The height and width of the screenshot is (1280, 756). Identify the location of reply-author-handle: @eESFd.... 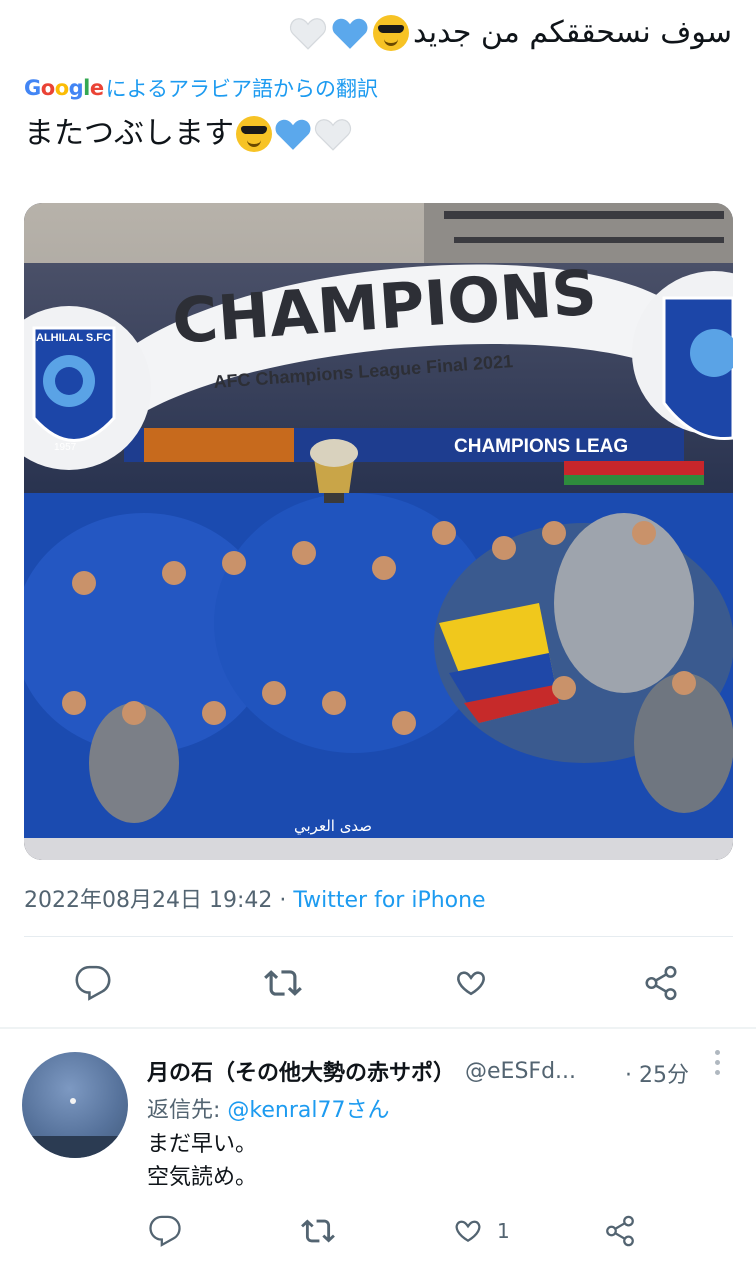
(520, 1071).